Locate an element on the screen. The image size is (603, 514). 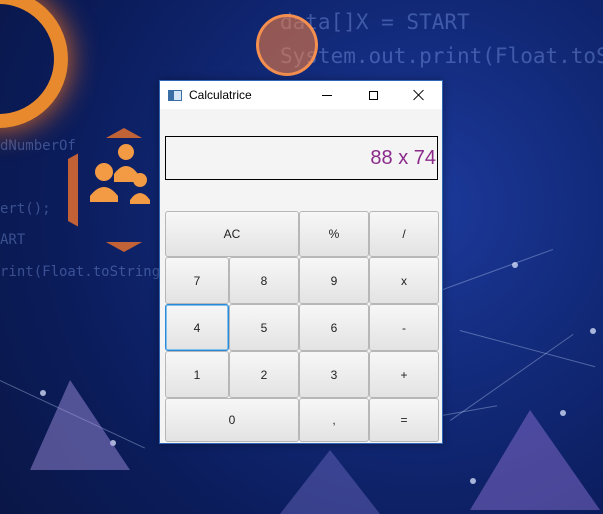
app-icon is located at coordinates (175, 95).